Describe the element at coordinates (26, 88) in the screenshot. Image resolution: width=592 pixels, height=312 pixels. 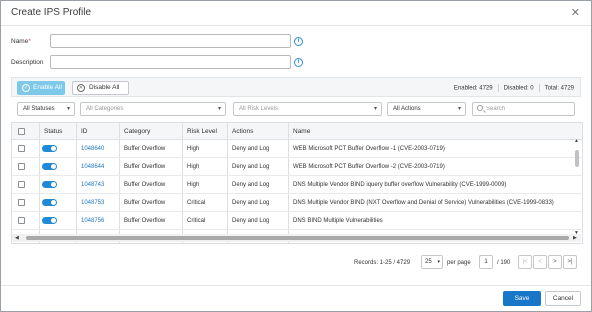
I see `check-circle-icon: ✓` at that location.